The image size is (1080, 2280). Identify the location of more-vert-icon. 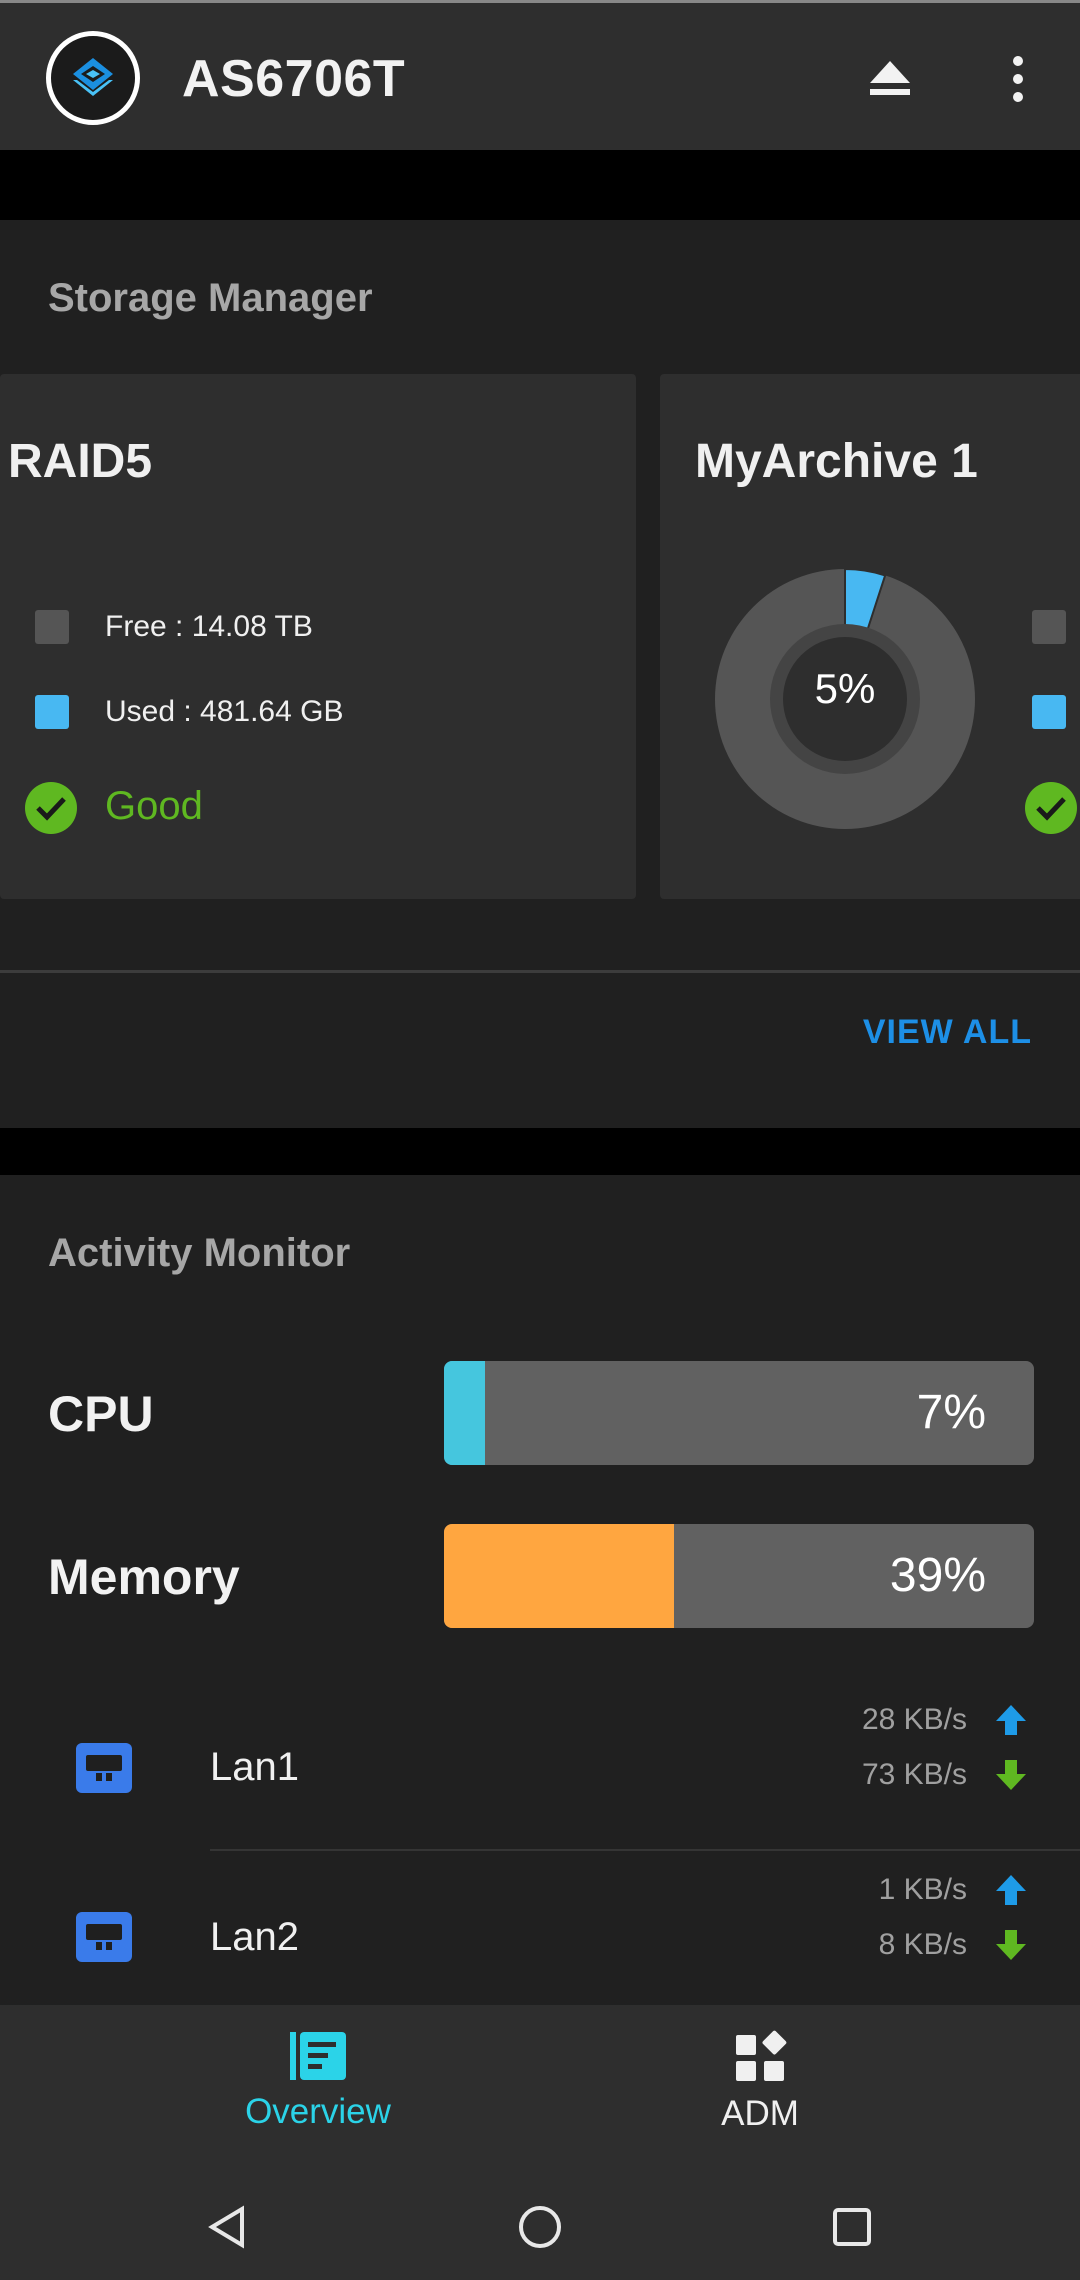
(1018, 79).